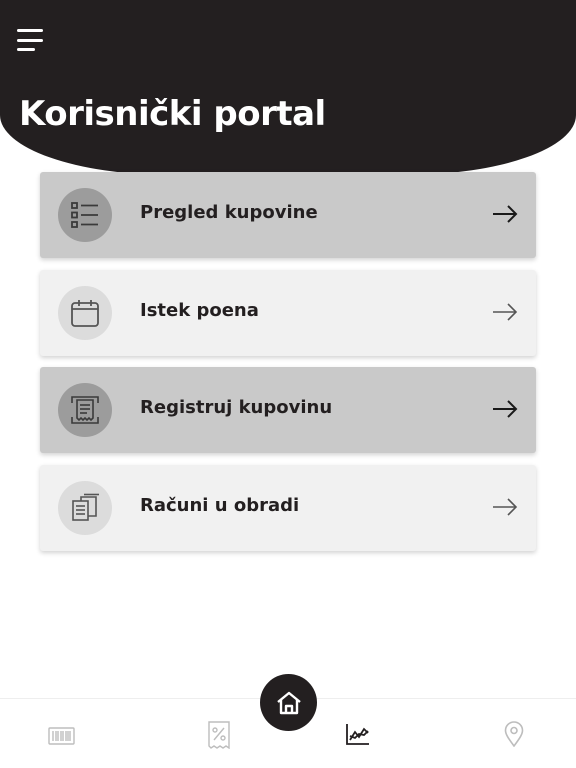  I want to click on list-icon, so click(85, 215).